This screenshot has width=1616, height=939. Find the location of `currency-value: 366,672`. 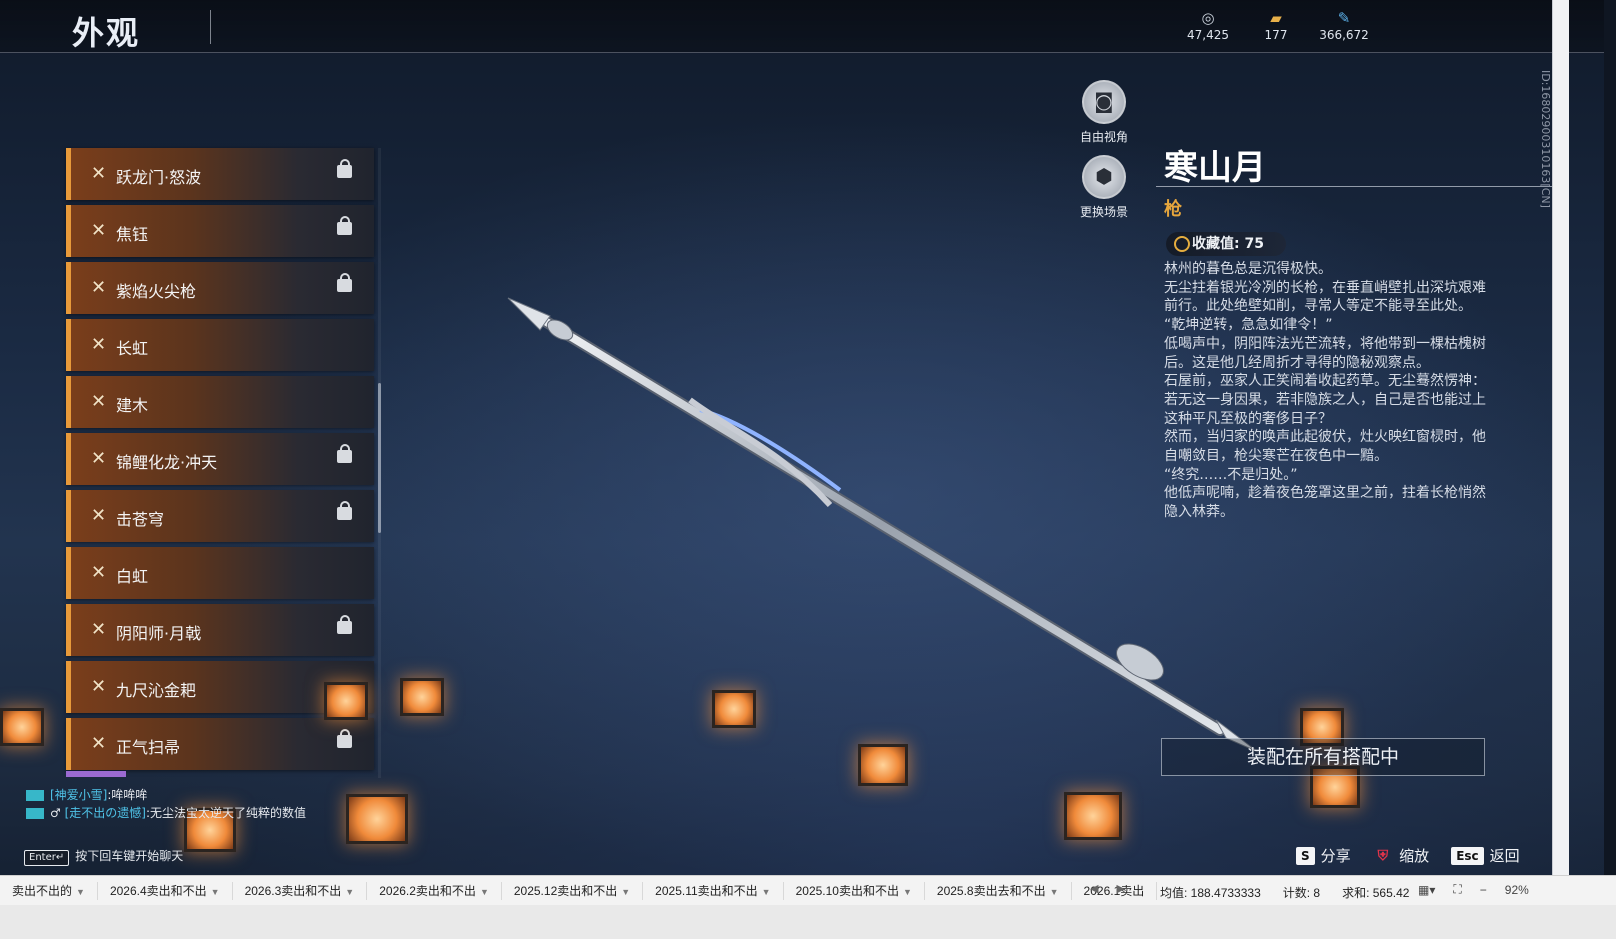

currency-value: 366,672 is located at coordinates (1344, 35).